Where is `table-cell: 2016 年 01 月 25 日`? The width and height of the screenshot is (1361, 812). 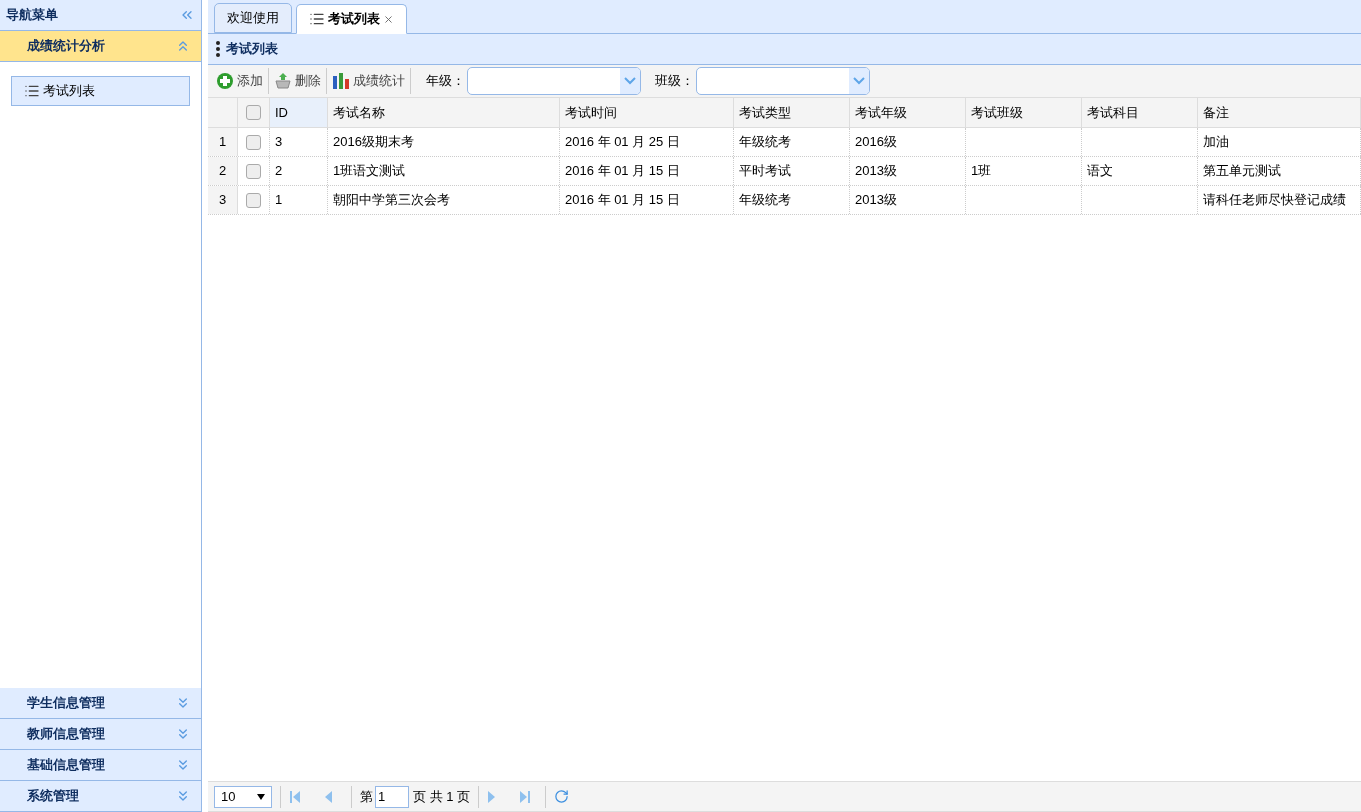 table-cell: 2016 年 01 月 25 日 is located at coordinates (647, 142).